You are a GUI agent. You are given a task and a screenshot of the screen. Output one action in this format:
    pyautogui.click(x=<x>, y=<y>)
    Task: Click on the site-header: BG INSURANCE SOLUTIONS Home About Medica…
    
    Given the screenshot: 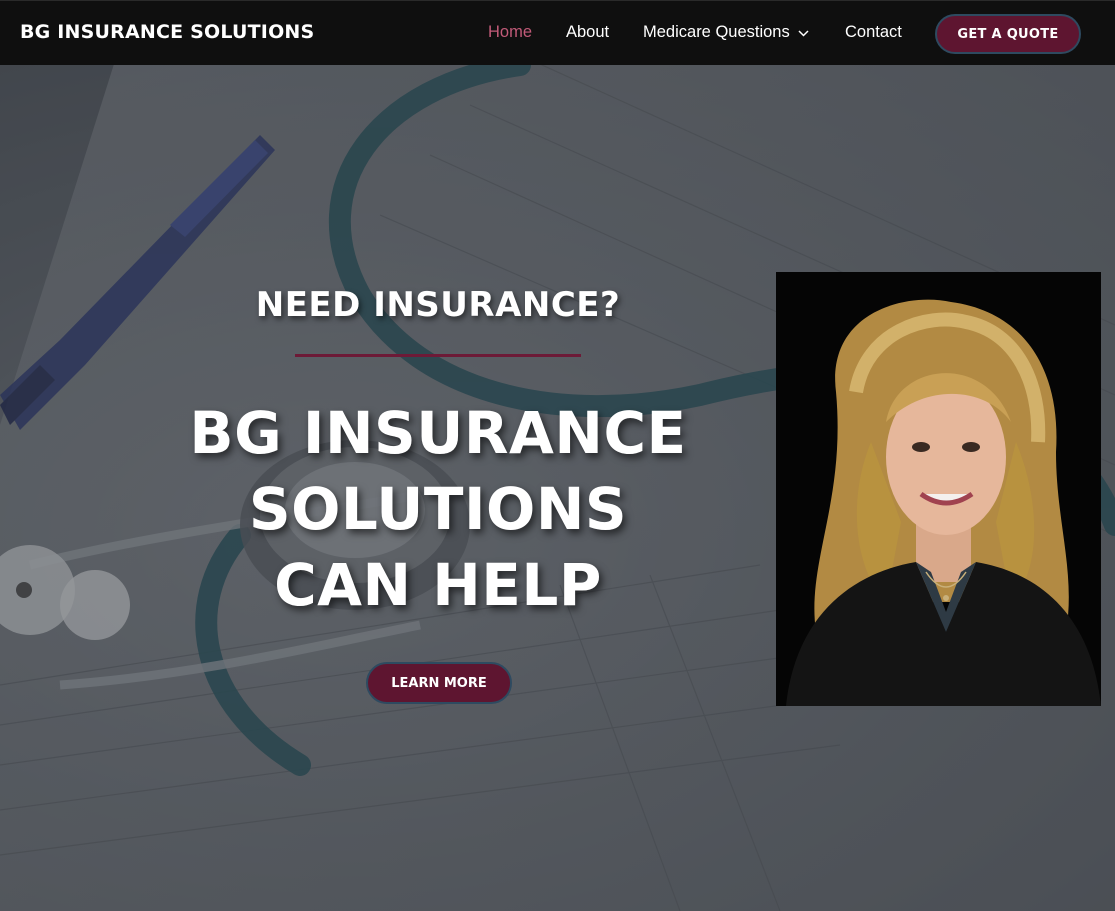 What is the action you would take?
    pyautogui.click(x=557, y=32)
    